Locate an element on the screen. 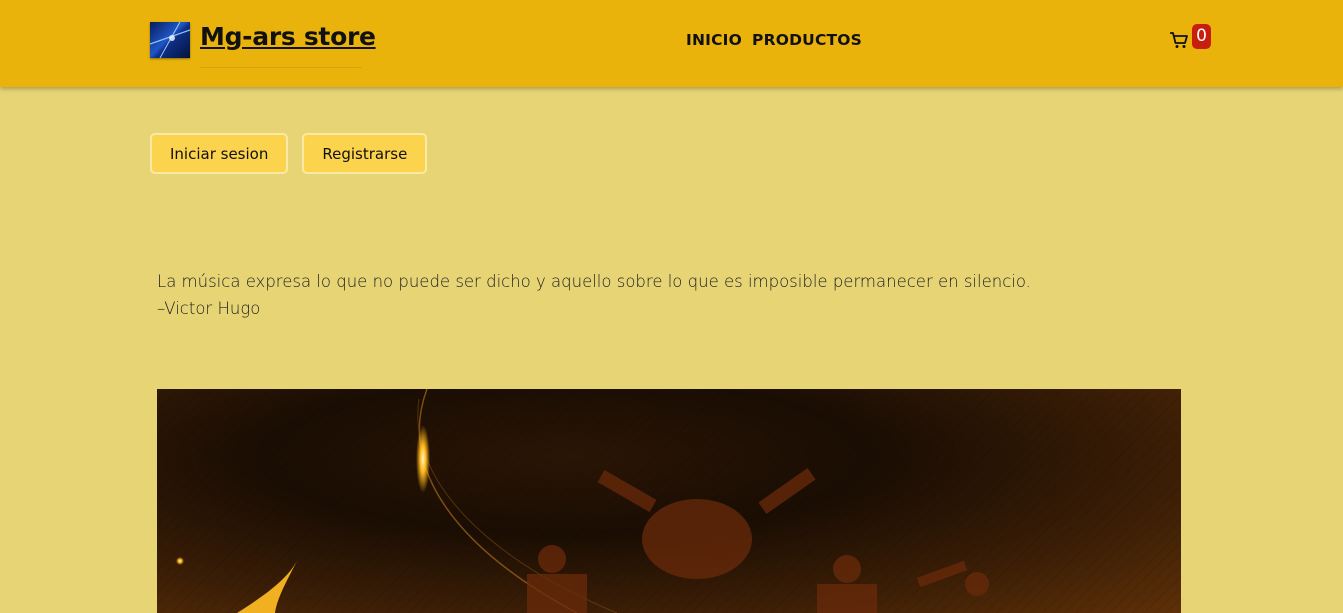 The width and height of the screenshot is (1343, 613). brand-divider is located at coordinates (281, 67).